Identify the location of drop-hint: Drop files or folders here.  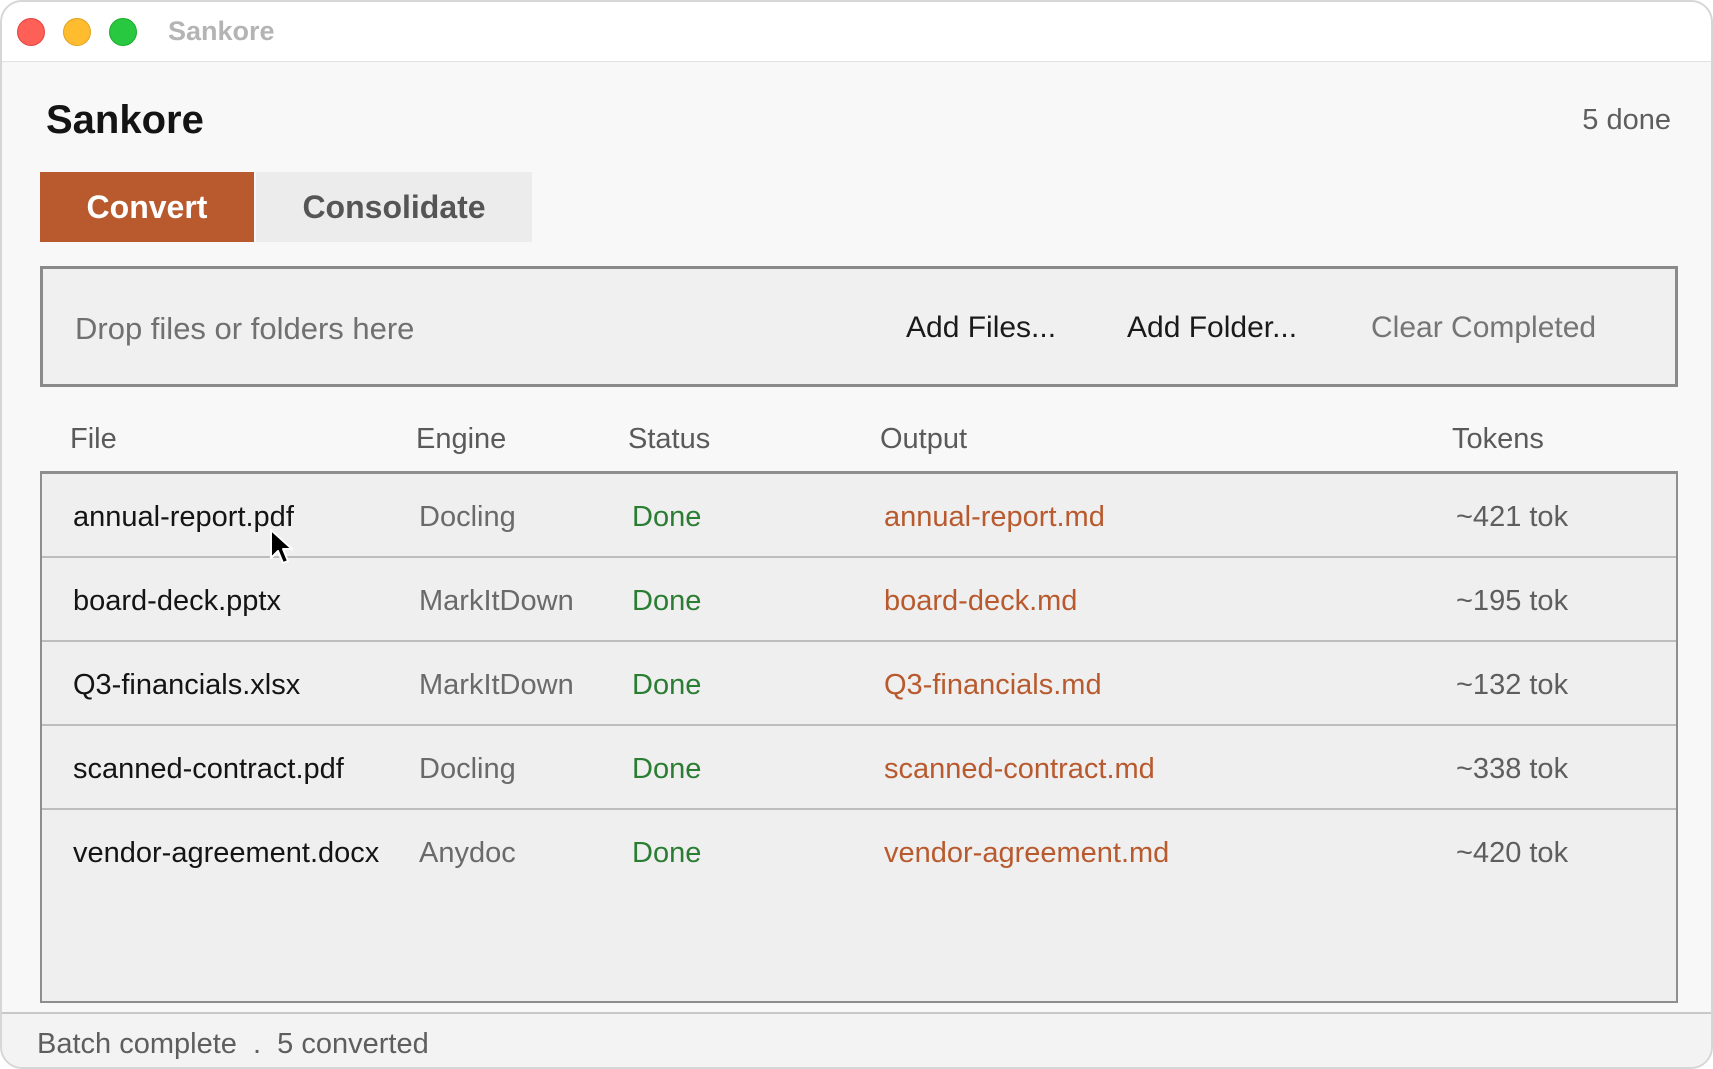
(245, 328).